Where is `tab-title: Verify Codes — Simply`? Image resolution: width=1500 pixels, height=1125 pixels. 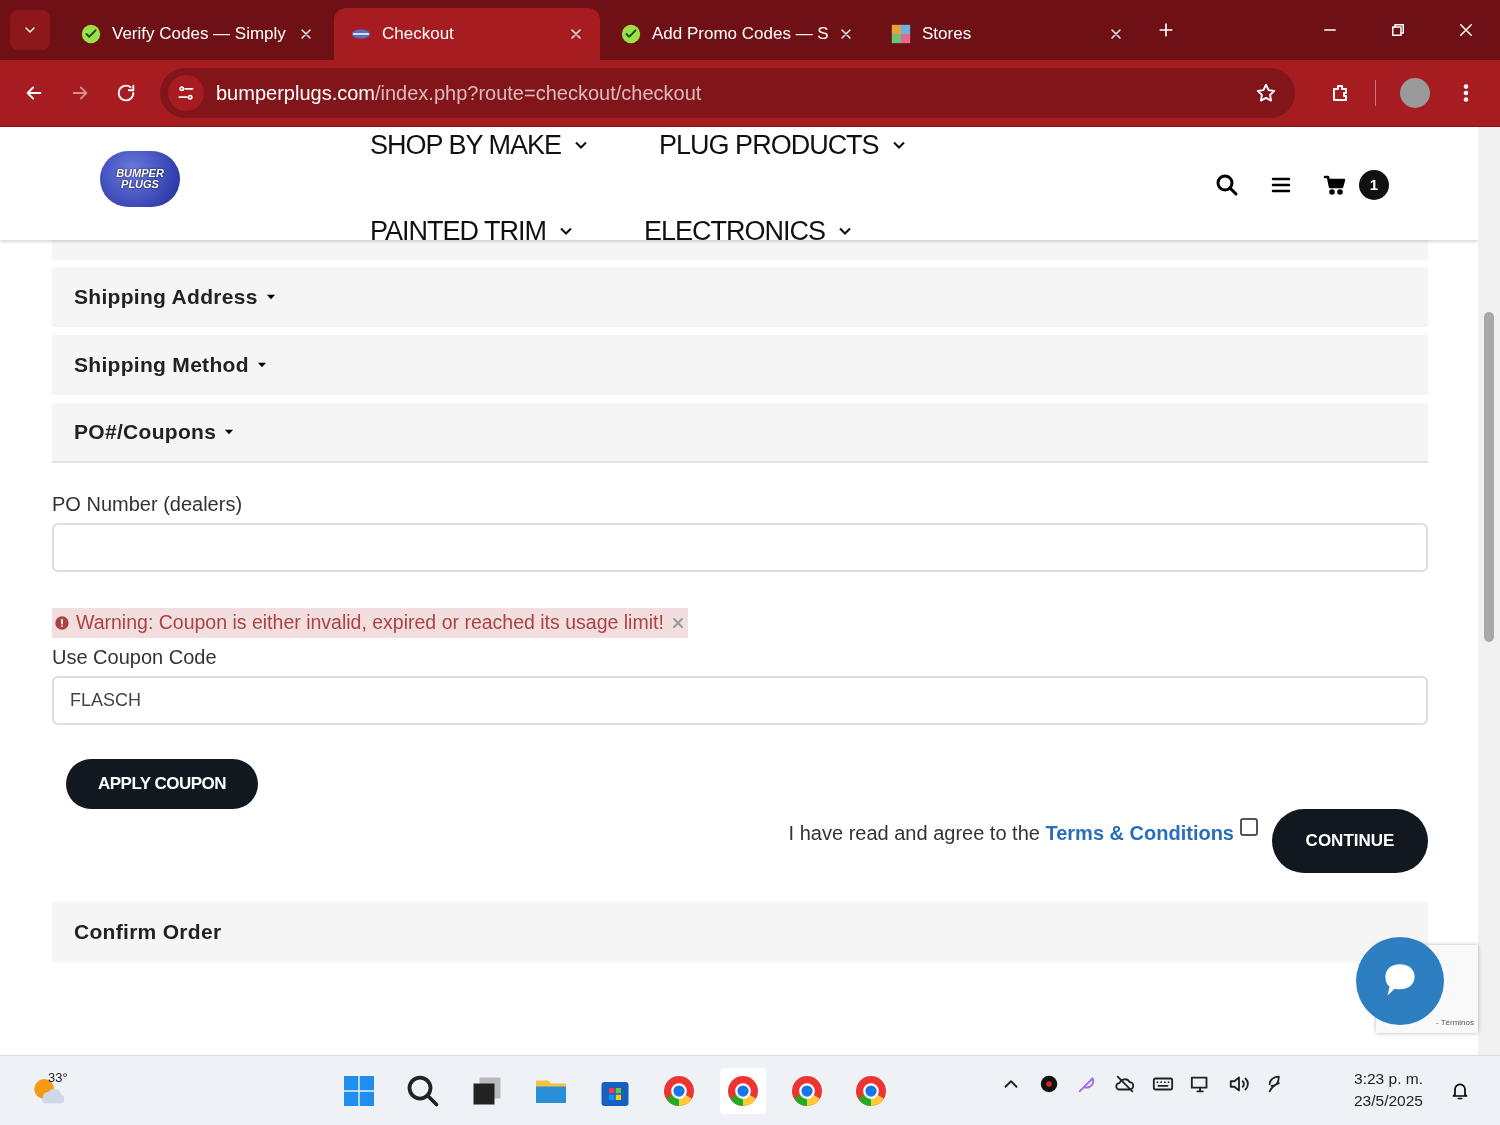
tab-title: Verify Codes — Simply is located at coordinates (199, 34).